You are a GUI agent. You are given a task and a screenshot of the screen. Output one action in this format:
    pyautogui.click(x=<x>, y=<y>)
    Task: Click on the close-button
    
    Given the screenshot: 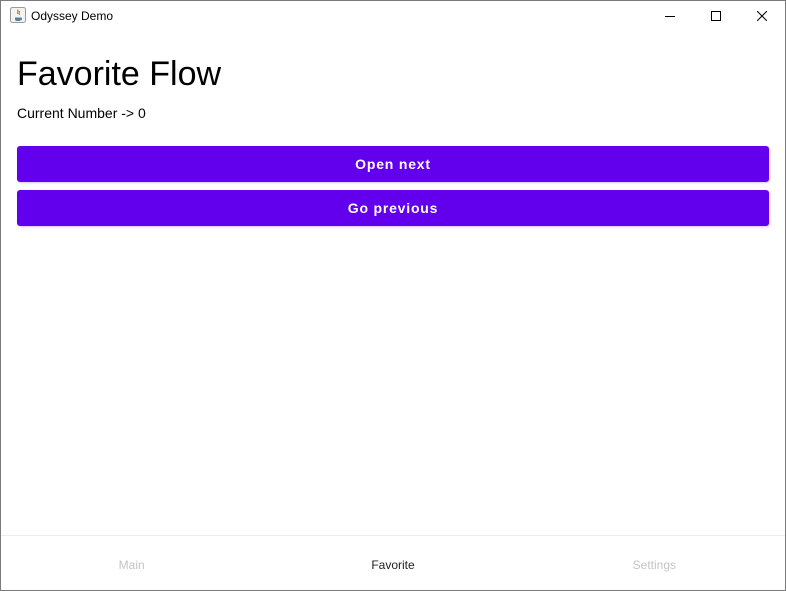 What is the action you would take?
    pyautogui.click(x=762, y=16)
    